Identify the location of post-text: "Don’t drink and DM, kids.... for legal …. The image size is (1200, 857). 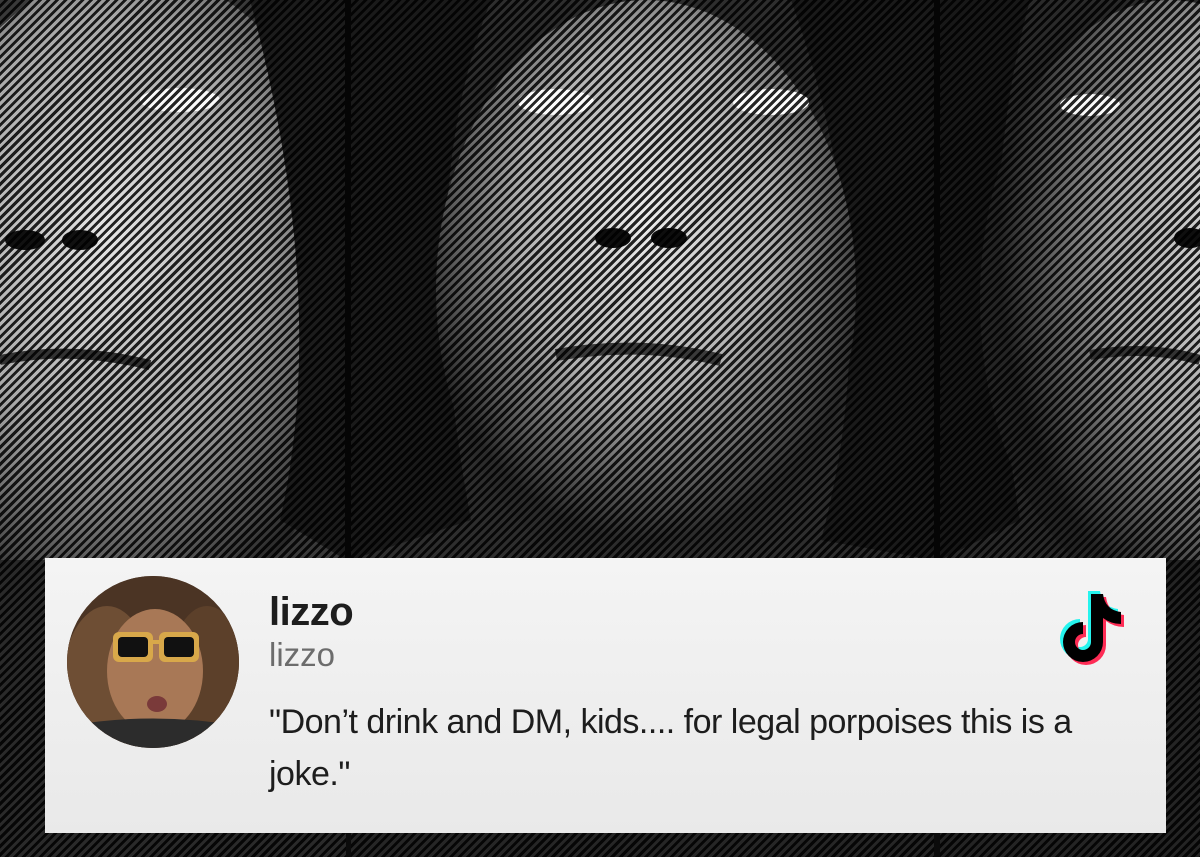
(670, 748).